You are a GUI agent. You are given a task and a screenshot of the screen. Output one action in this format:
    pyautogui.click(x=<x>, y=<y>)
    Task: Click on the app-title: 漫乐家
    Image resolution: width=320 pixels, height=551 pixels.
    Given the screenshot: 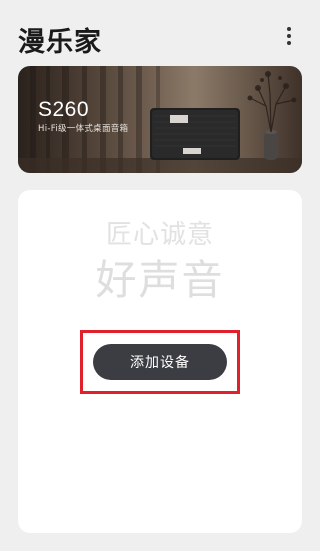 What is the action you would take?
    pyautogui.click(x=60, y=42)
    